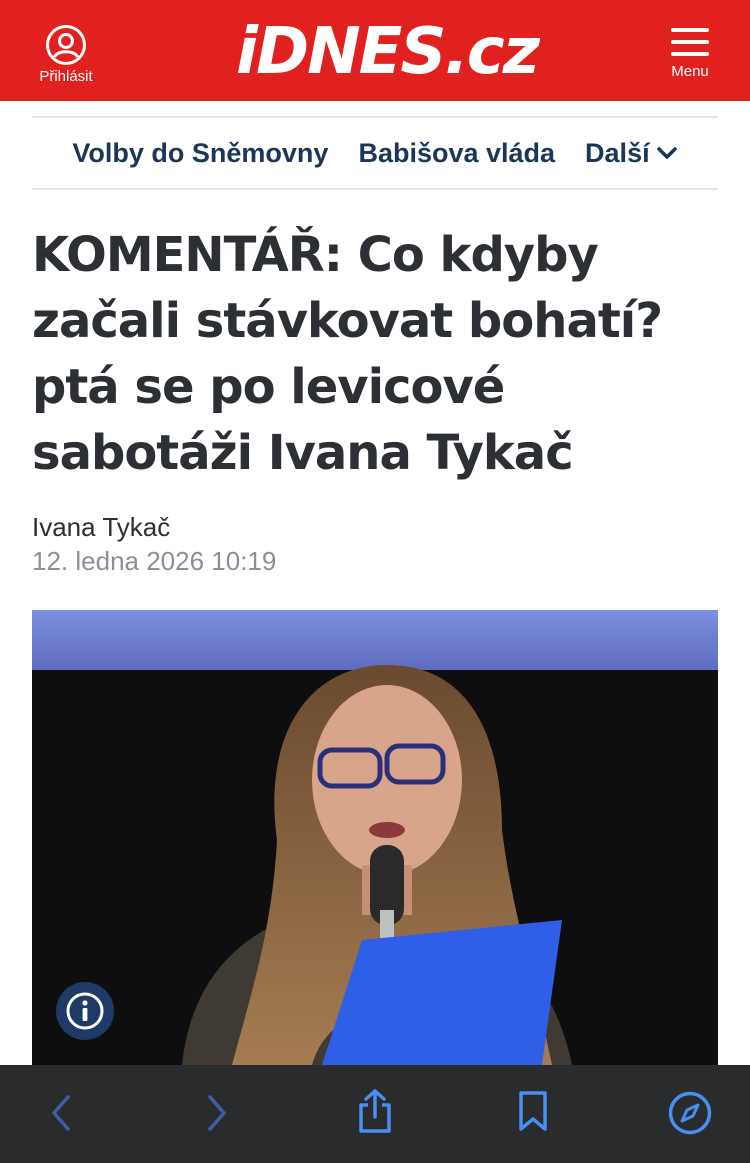  I want to click on nav-item-dalsi: Další, so click(631, 153).